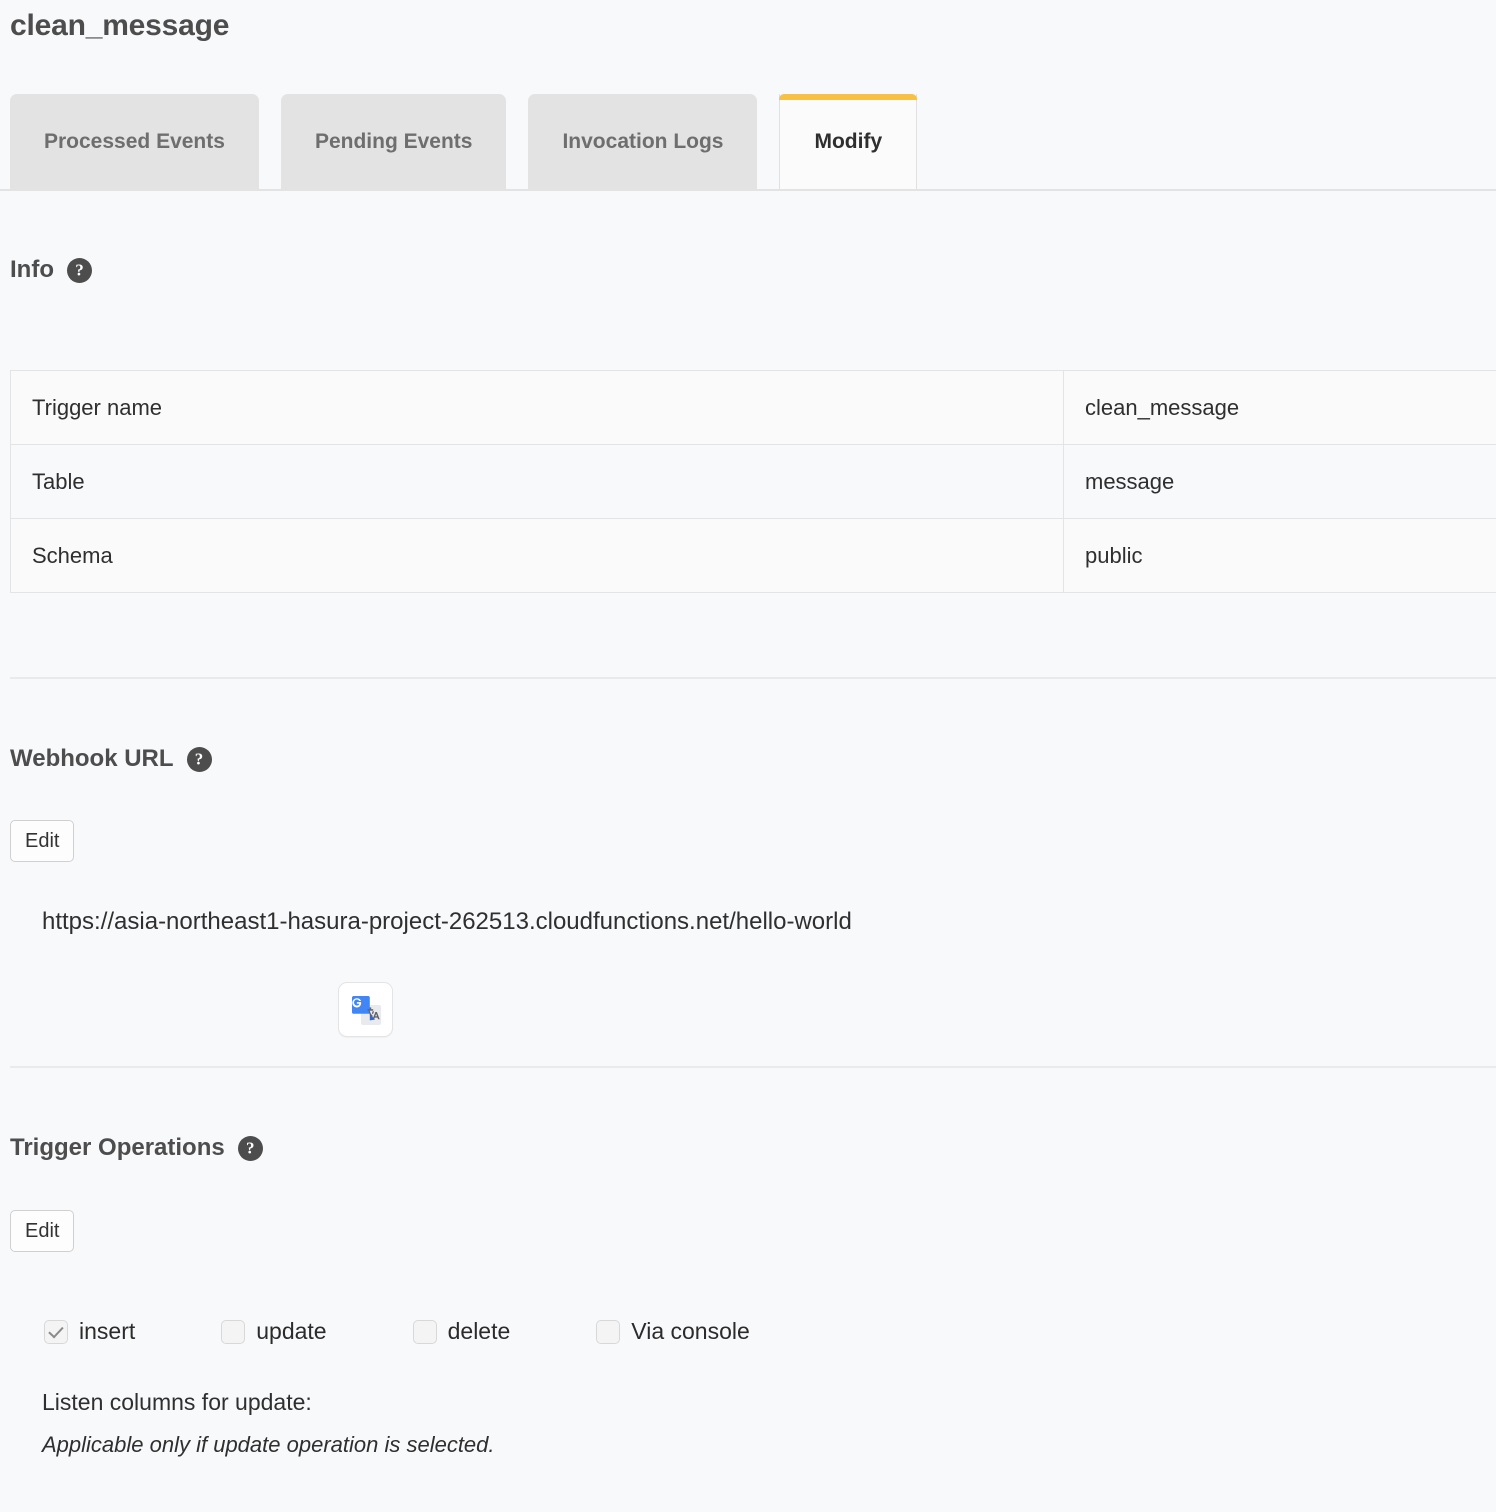 The height and width of the screenshot is (1512, 1496). Describe the element at coordinates (537, 481) in the screenshot. I see `info-row-key: Table` at that location.